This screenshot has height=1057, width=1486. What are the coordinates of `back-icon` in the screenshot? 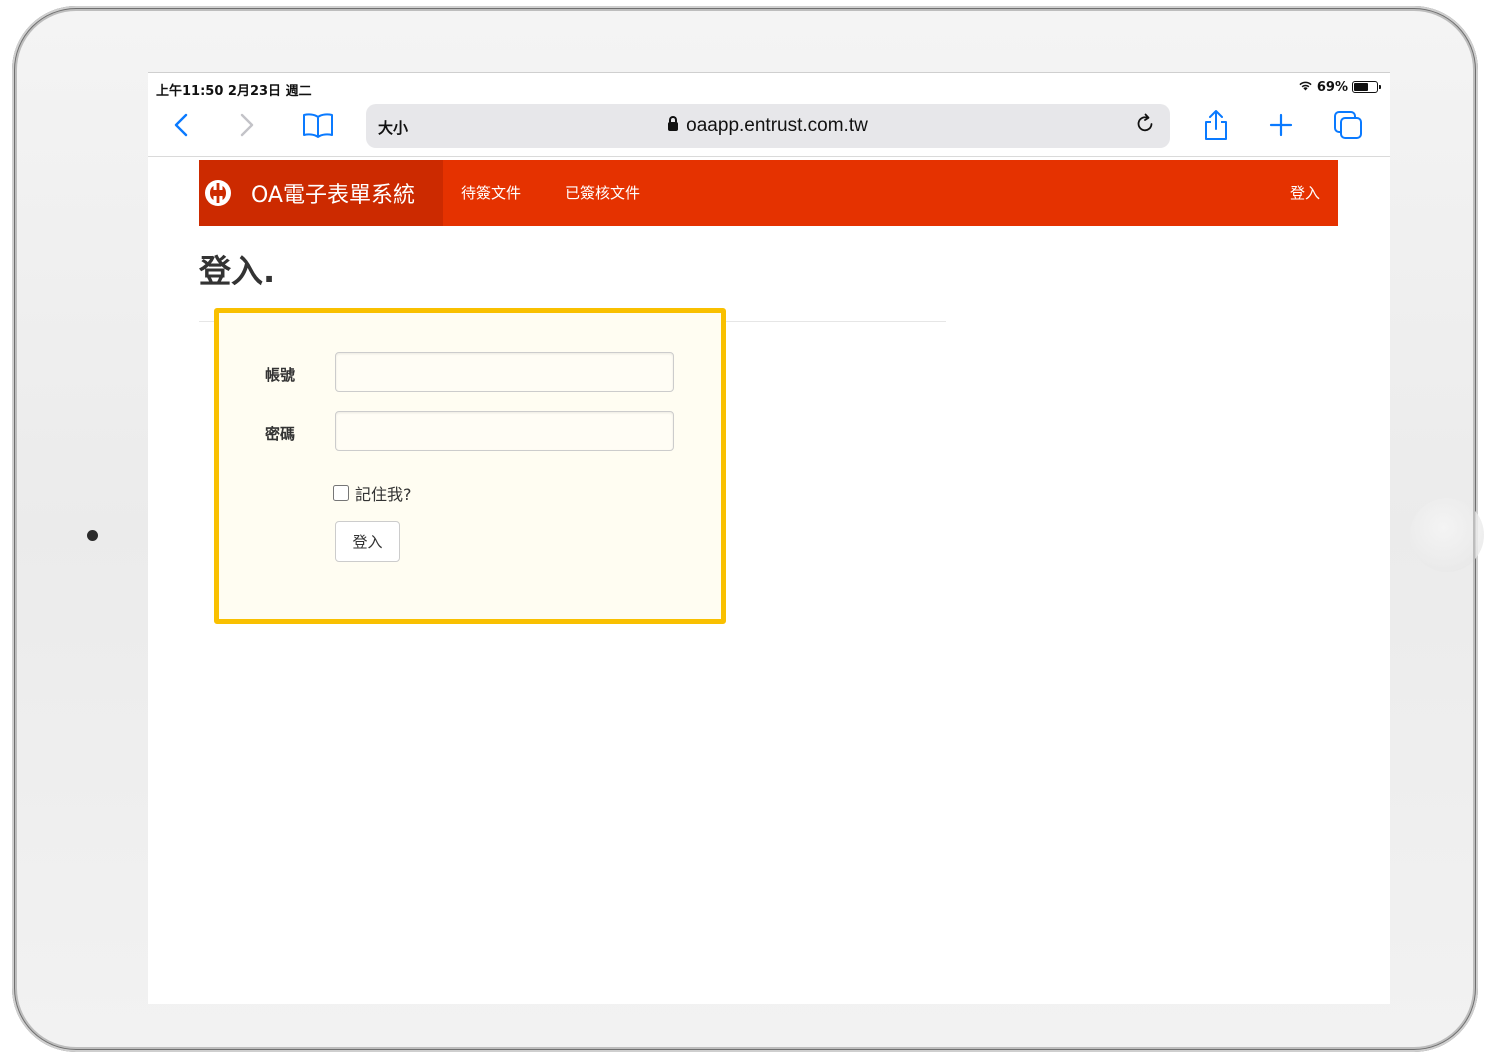 It's located at (181, 125).